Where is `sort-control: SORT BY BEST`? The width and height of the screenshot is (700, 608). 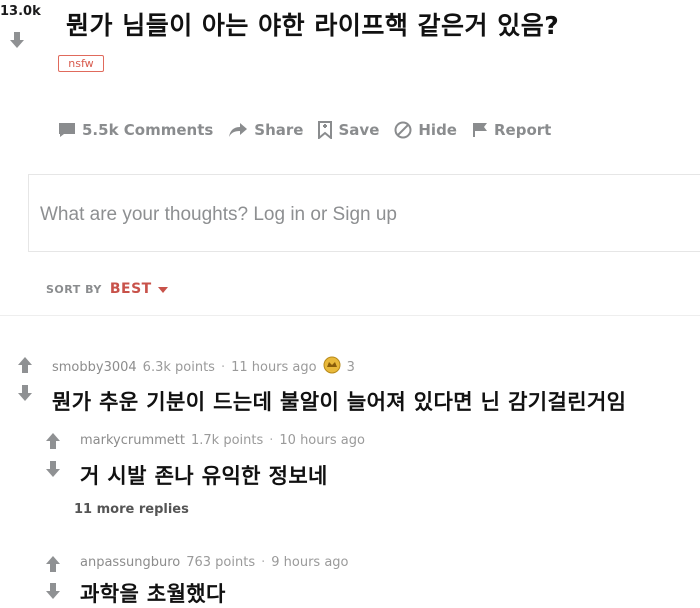 sort-control: SORT BY BEST is located at coordinates (107, 289).